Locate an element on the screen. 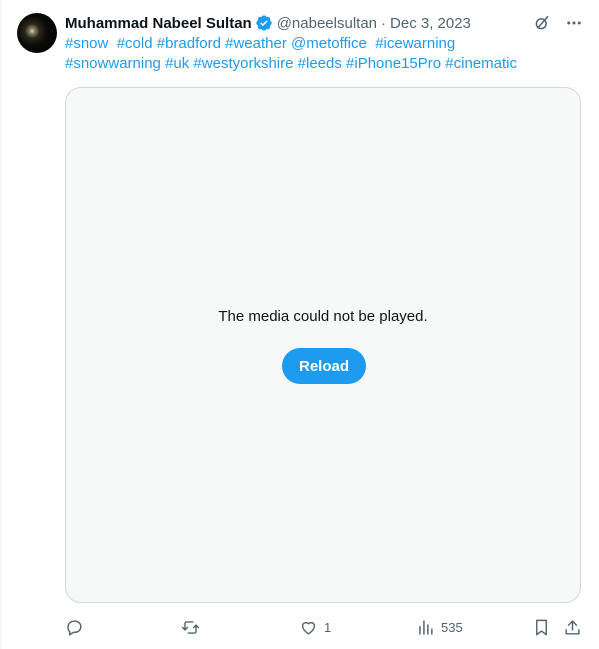  hashtag-link: #cold is located at coordinates (135, 43).